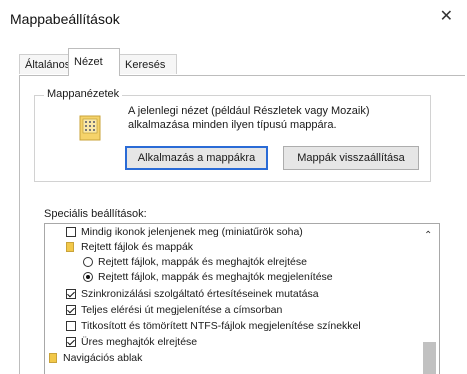 Image resolution: width=467 pixels, height=374 pixels. What do you see at coordinates (429, 299) in the screenshot?
I see `list-scrollbar: ⌃` at bounding box center [429, 299].